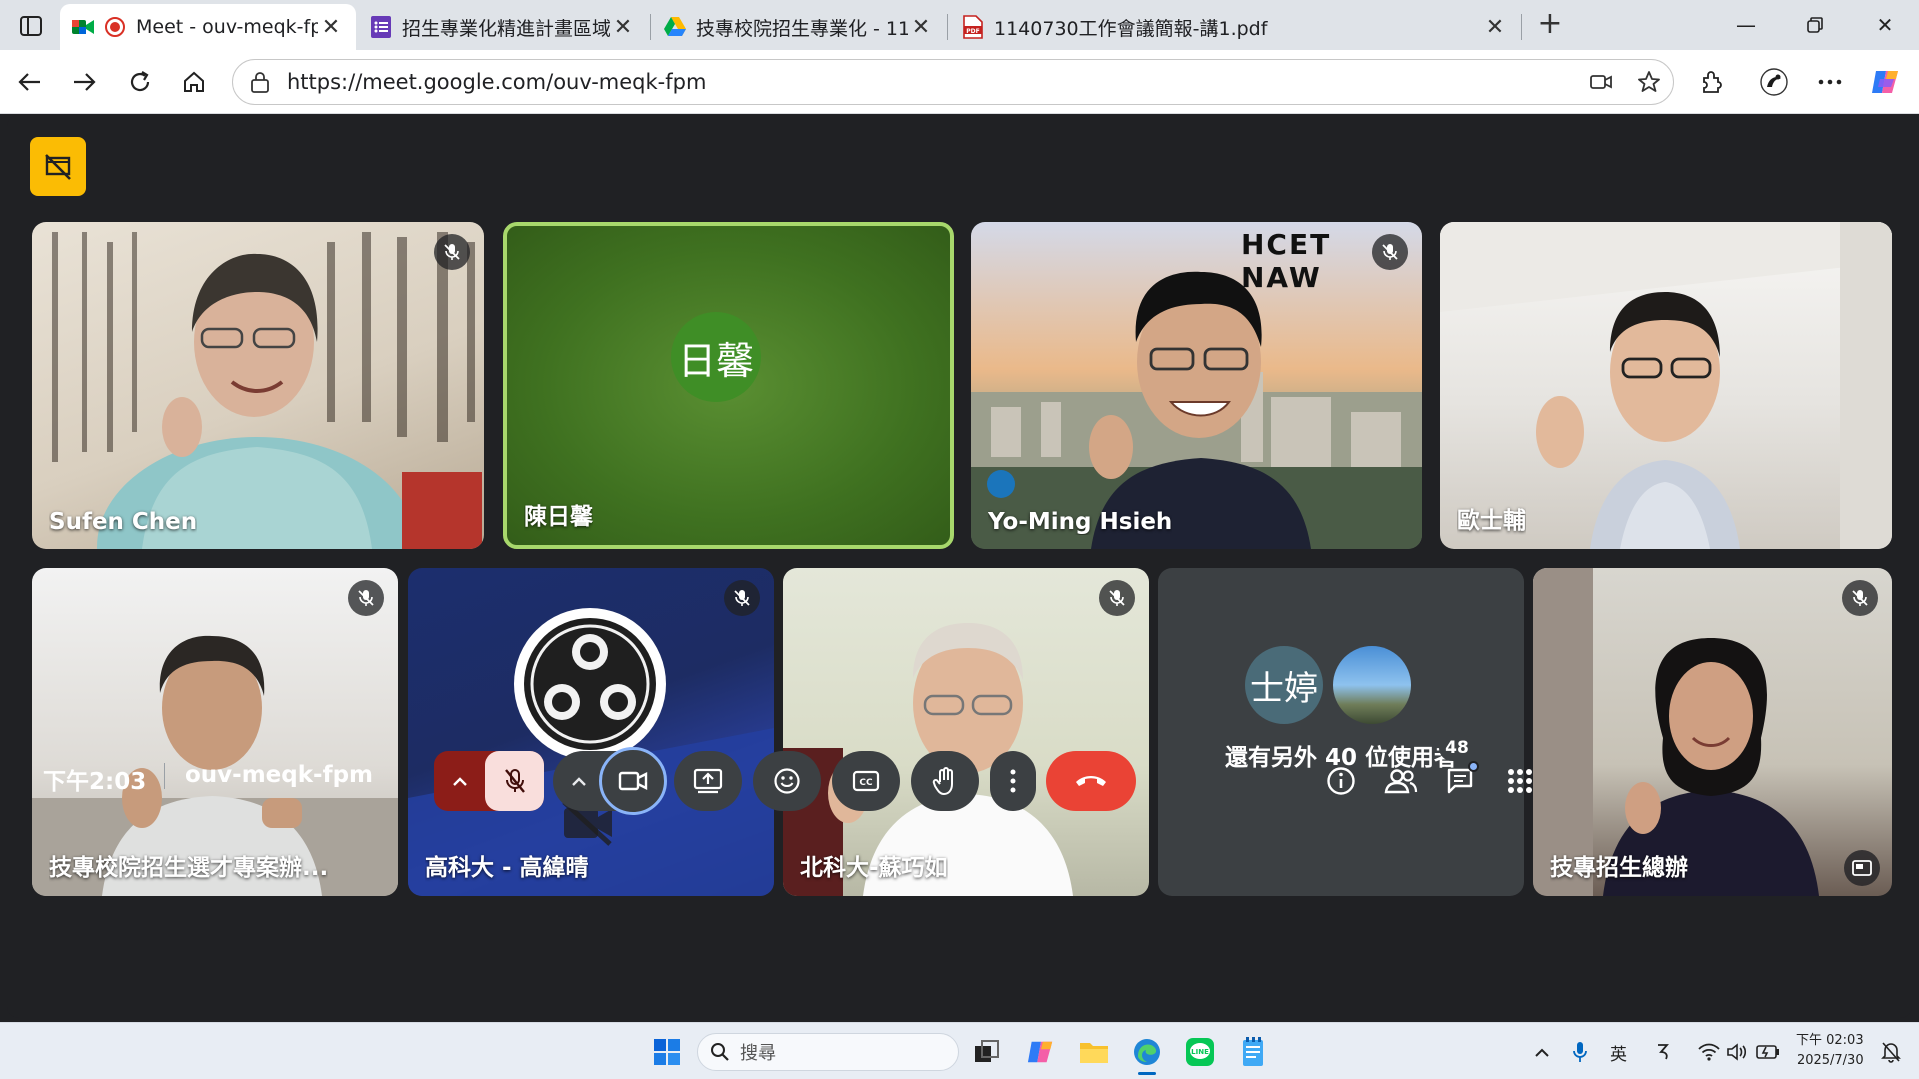 Image resolution: width=1919 pixels, height=1079 pixels. Describe the element at coordinates (460, 781) in the screenshot. I see `audio-options-button` at that location.